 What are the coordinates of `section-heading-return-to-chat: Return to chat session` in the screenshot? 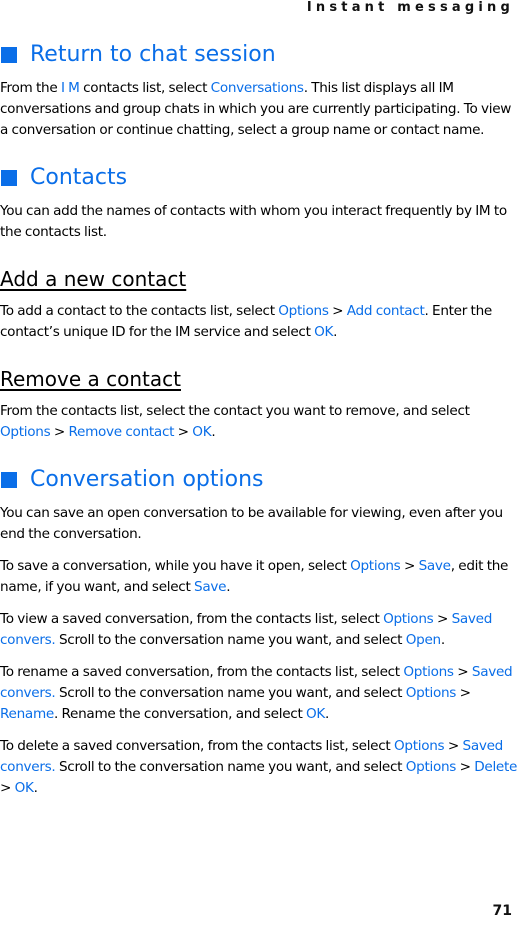 It's located at (259, 55).